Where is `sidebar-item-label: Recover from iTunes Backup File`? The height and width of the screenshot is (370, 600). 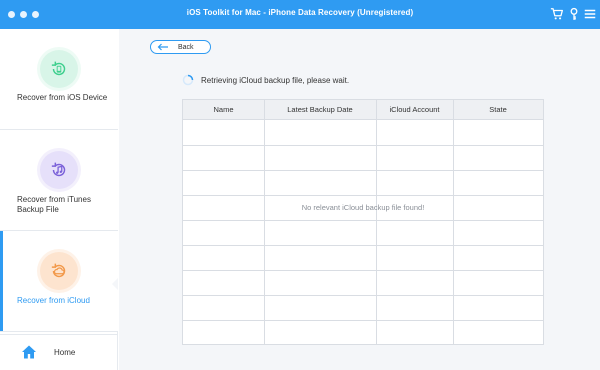 sidebar-item-label: Recover from iTunes Backup File is located at coordinates (54, 204).